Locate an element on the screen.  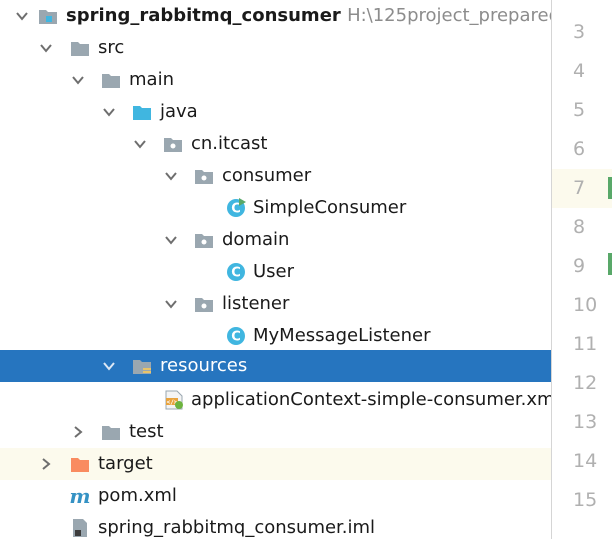
tree-row-user: C User is located at coordinates (275, 272).